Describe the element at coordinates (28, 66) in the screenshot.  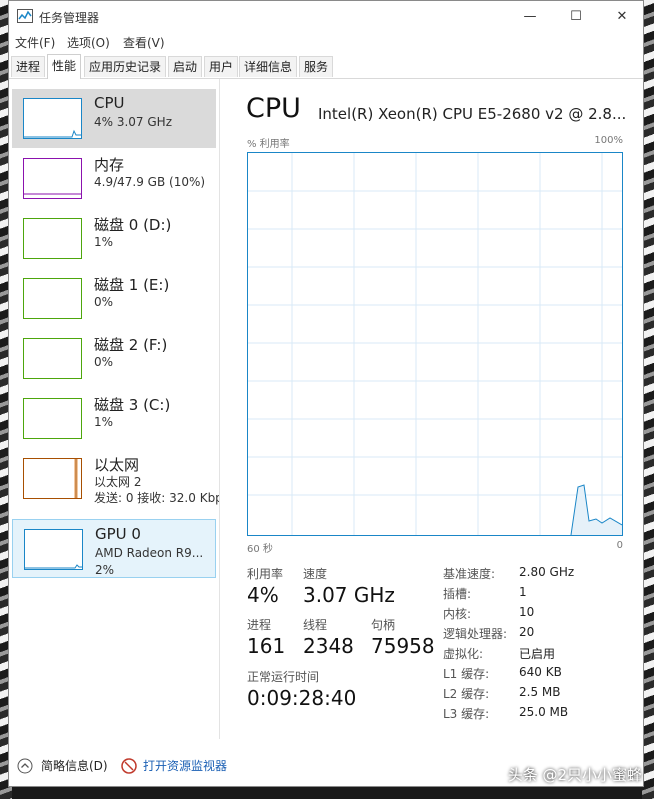
I see `tab-processes: 进程` at that location.